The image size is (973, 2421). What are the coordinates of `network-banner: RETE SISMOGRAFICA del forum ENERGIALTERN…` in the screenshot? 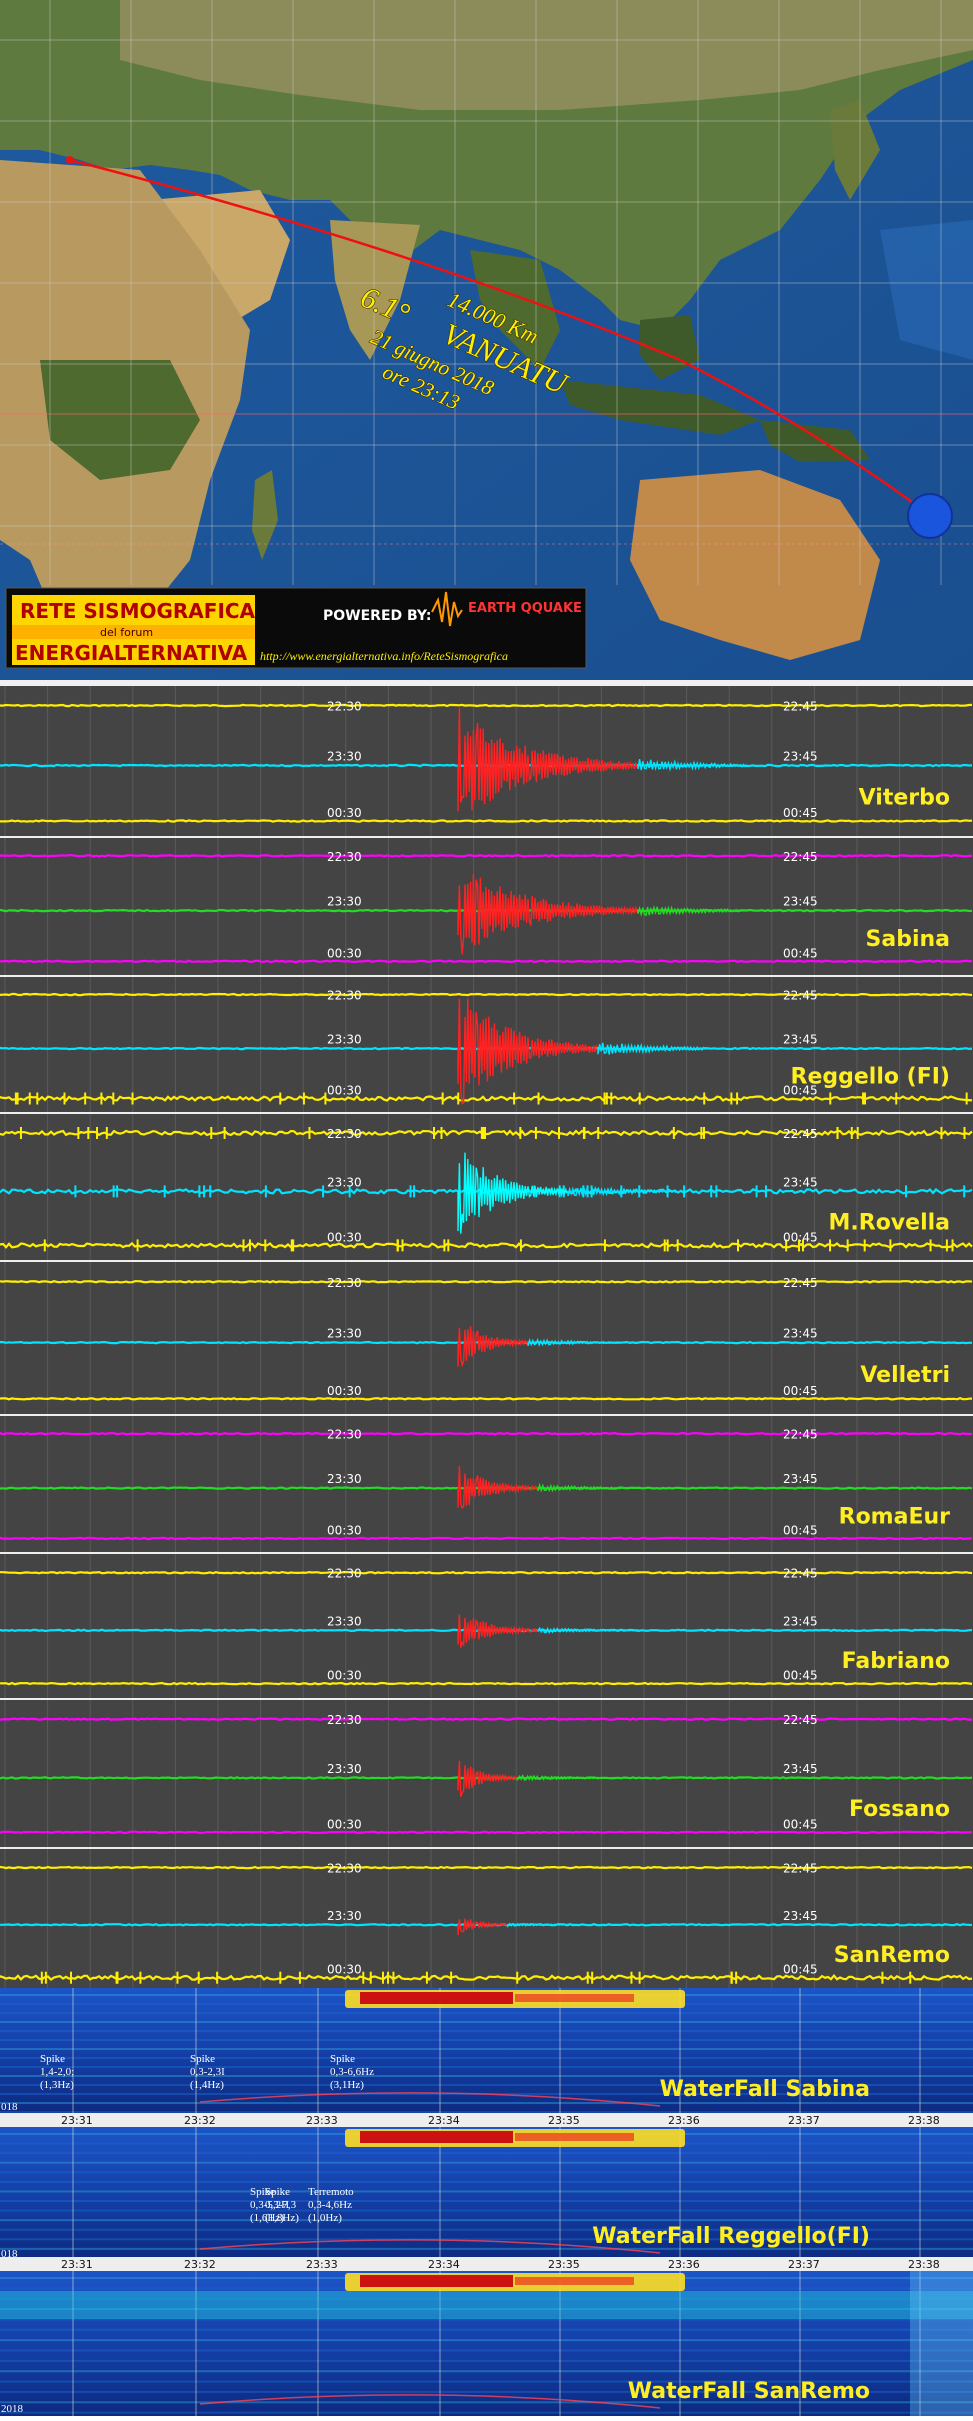 It's located at (296, 628).